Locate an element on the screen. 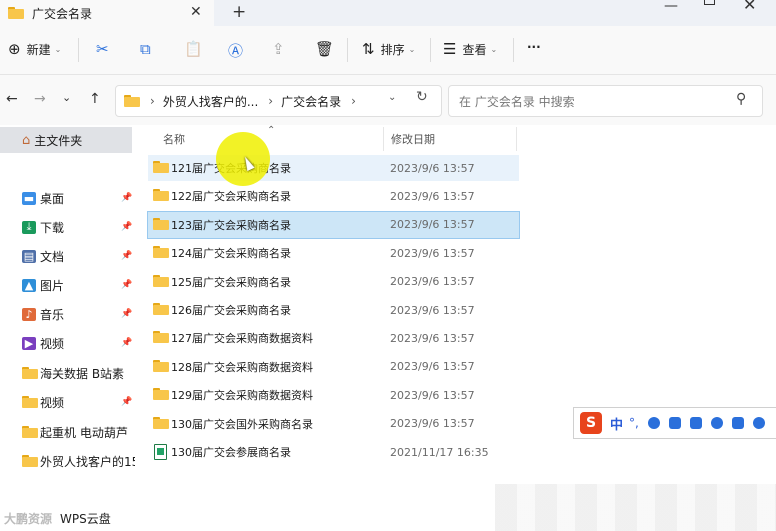  new-button: ⊕ 新建 ⌄ is located at coordinates (34, 49).